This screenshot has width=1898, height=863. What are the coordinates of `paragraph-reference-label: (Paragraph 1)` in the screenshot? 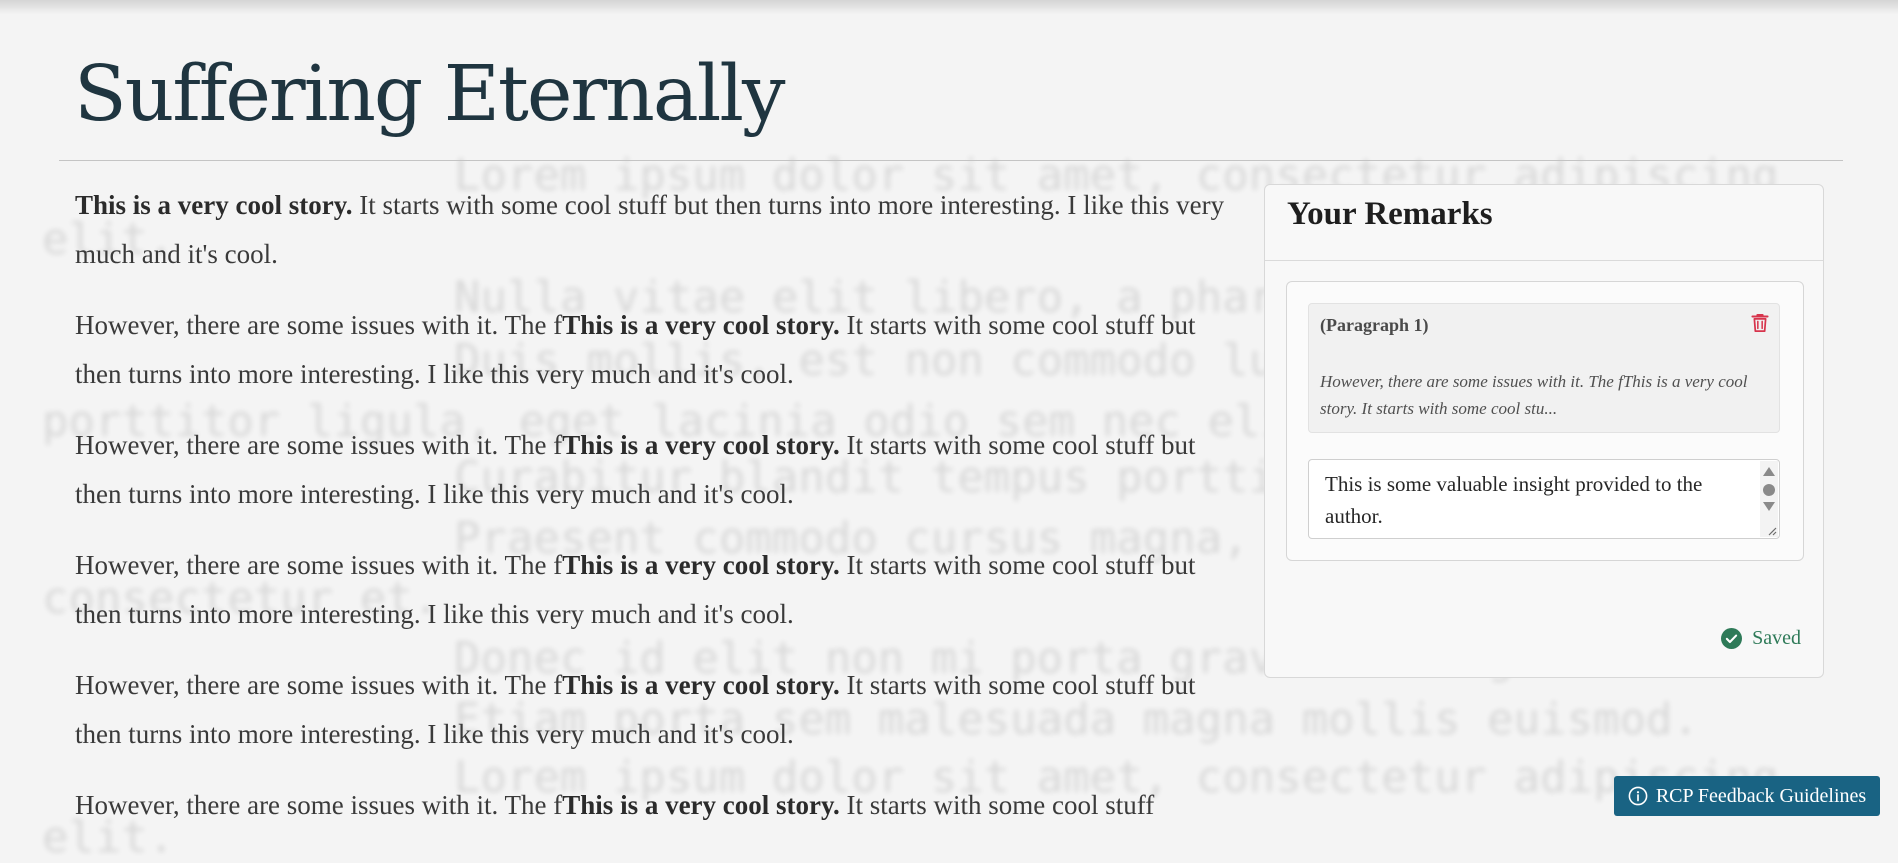 It's located at (1374, 325).